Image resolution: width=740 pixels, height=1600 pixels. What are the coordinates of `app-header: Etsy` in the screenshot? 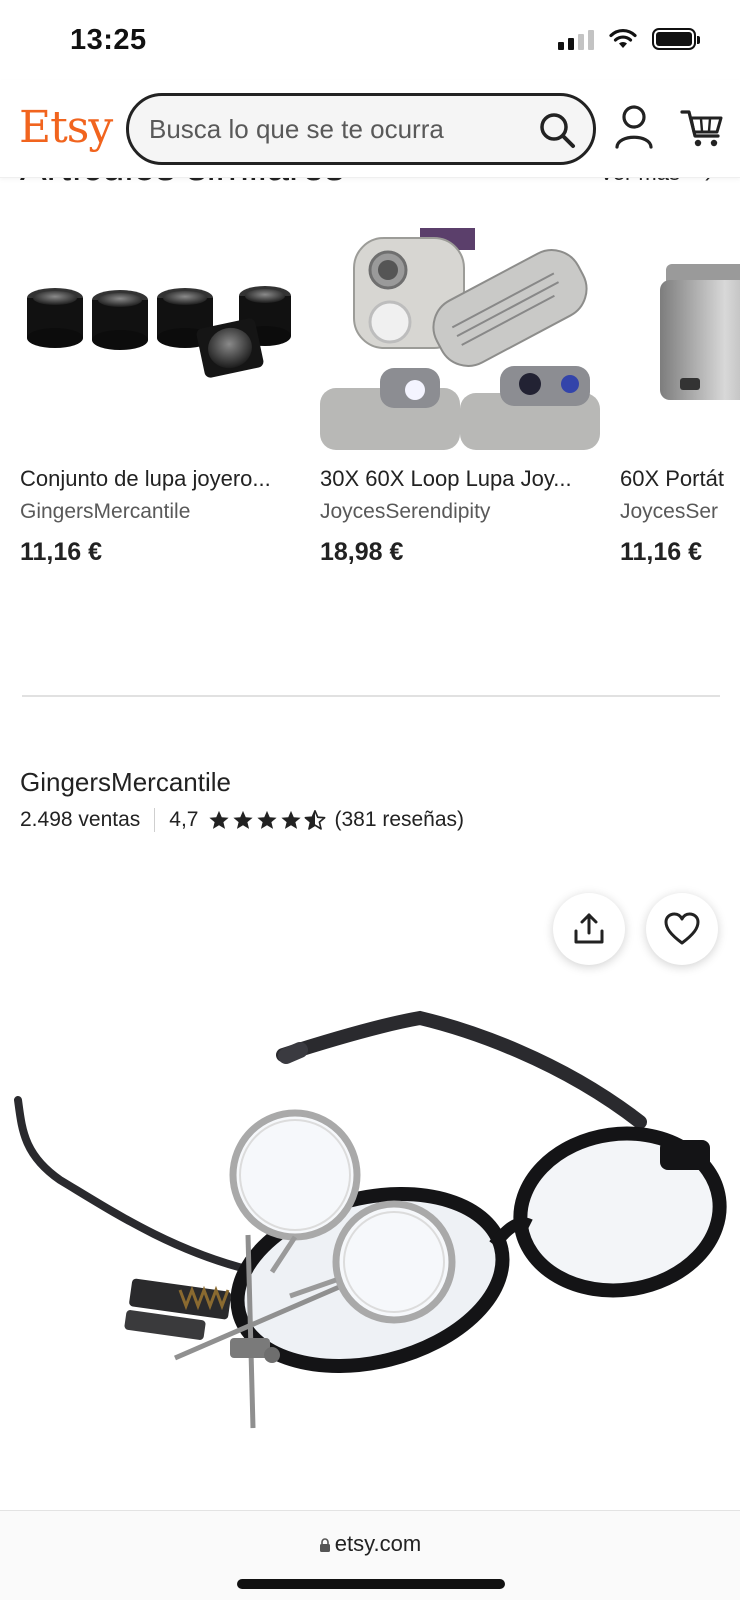 It's located at (370, 129).